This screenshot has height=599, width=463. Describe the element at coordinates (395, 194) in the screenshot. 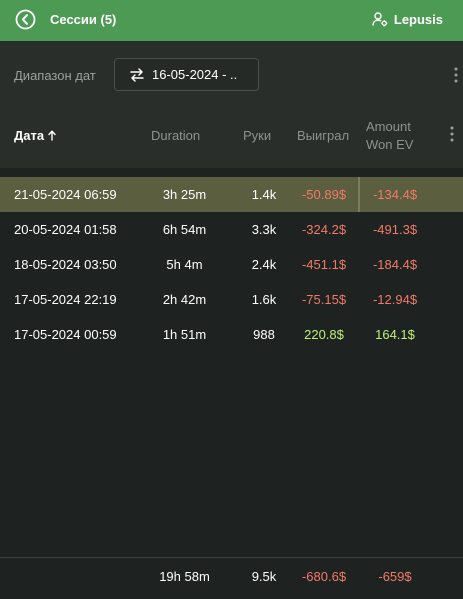

I see `cell-amount-won-ev: -134.4$` at that location.